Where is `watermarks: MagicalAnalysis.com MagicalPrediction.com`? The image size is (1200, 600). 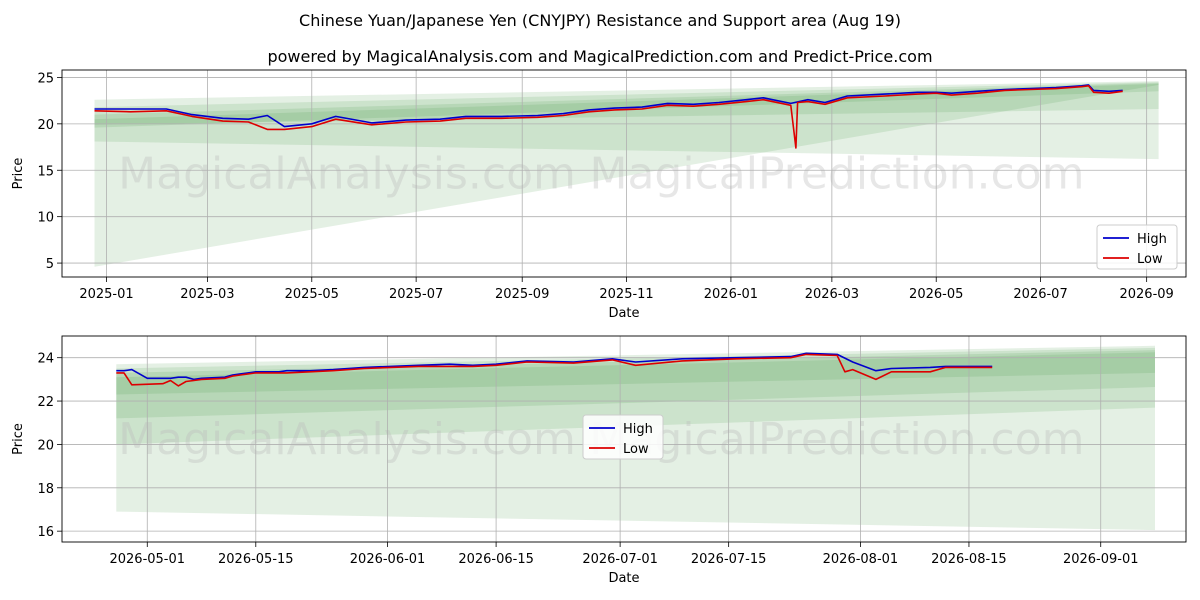
watermarks: MagicalAnalysis.com MagicalPrediction.com is located at coordinates (601, 174).